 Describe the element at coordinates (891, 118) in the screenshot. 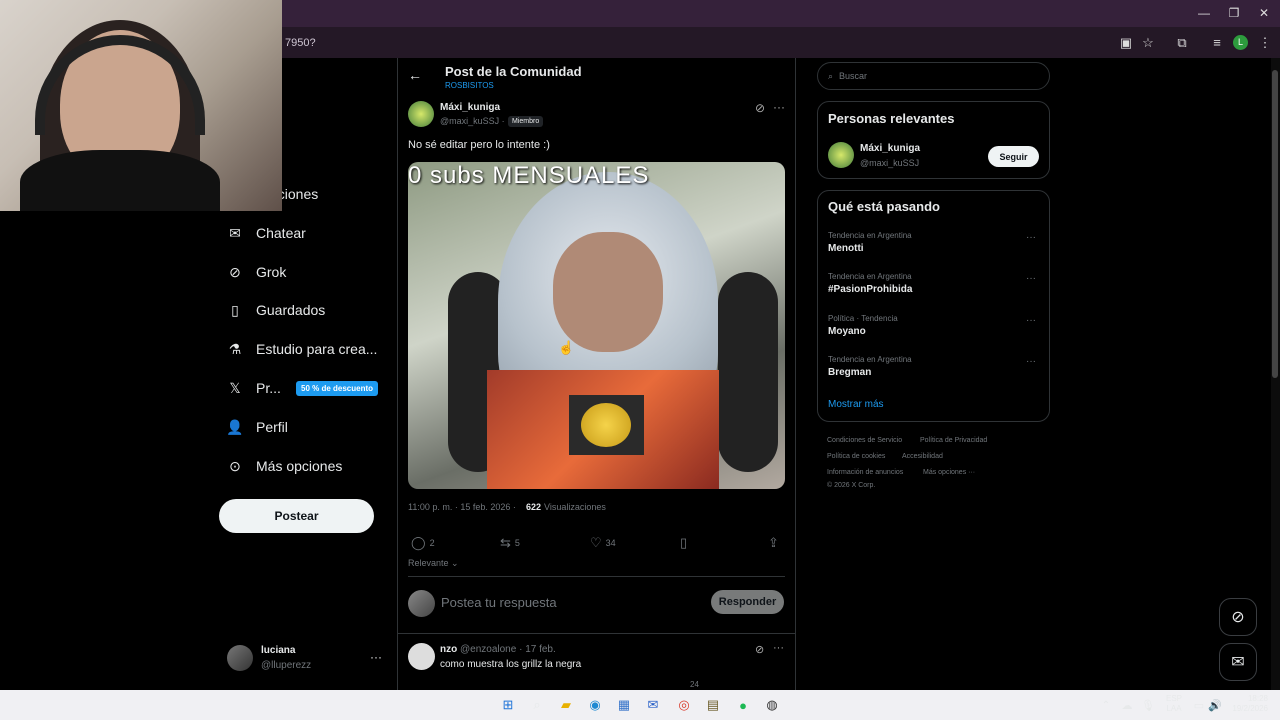

I see `relevant-people-title: Personas relevantes` at that location.